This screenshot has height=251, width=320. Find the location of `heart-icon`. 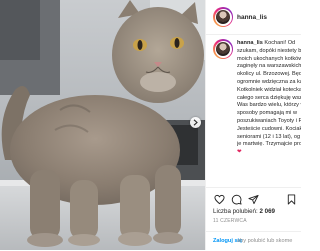

heart-icon is located at coordinates (219, 198).